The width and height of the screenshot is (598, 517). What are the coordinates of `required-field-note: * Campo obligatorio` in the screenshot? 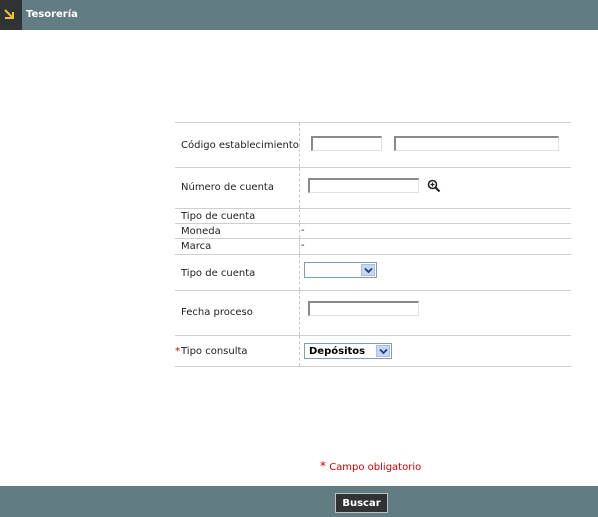 It's located at (370, 466).